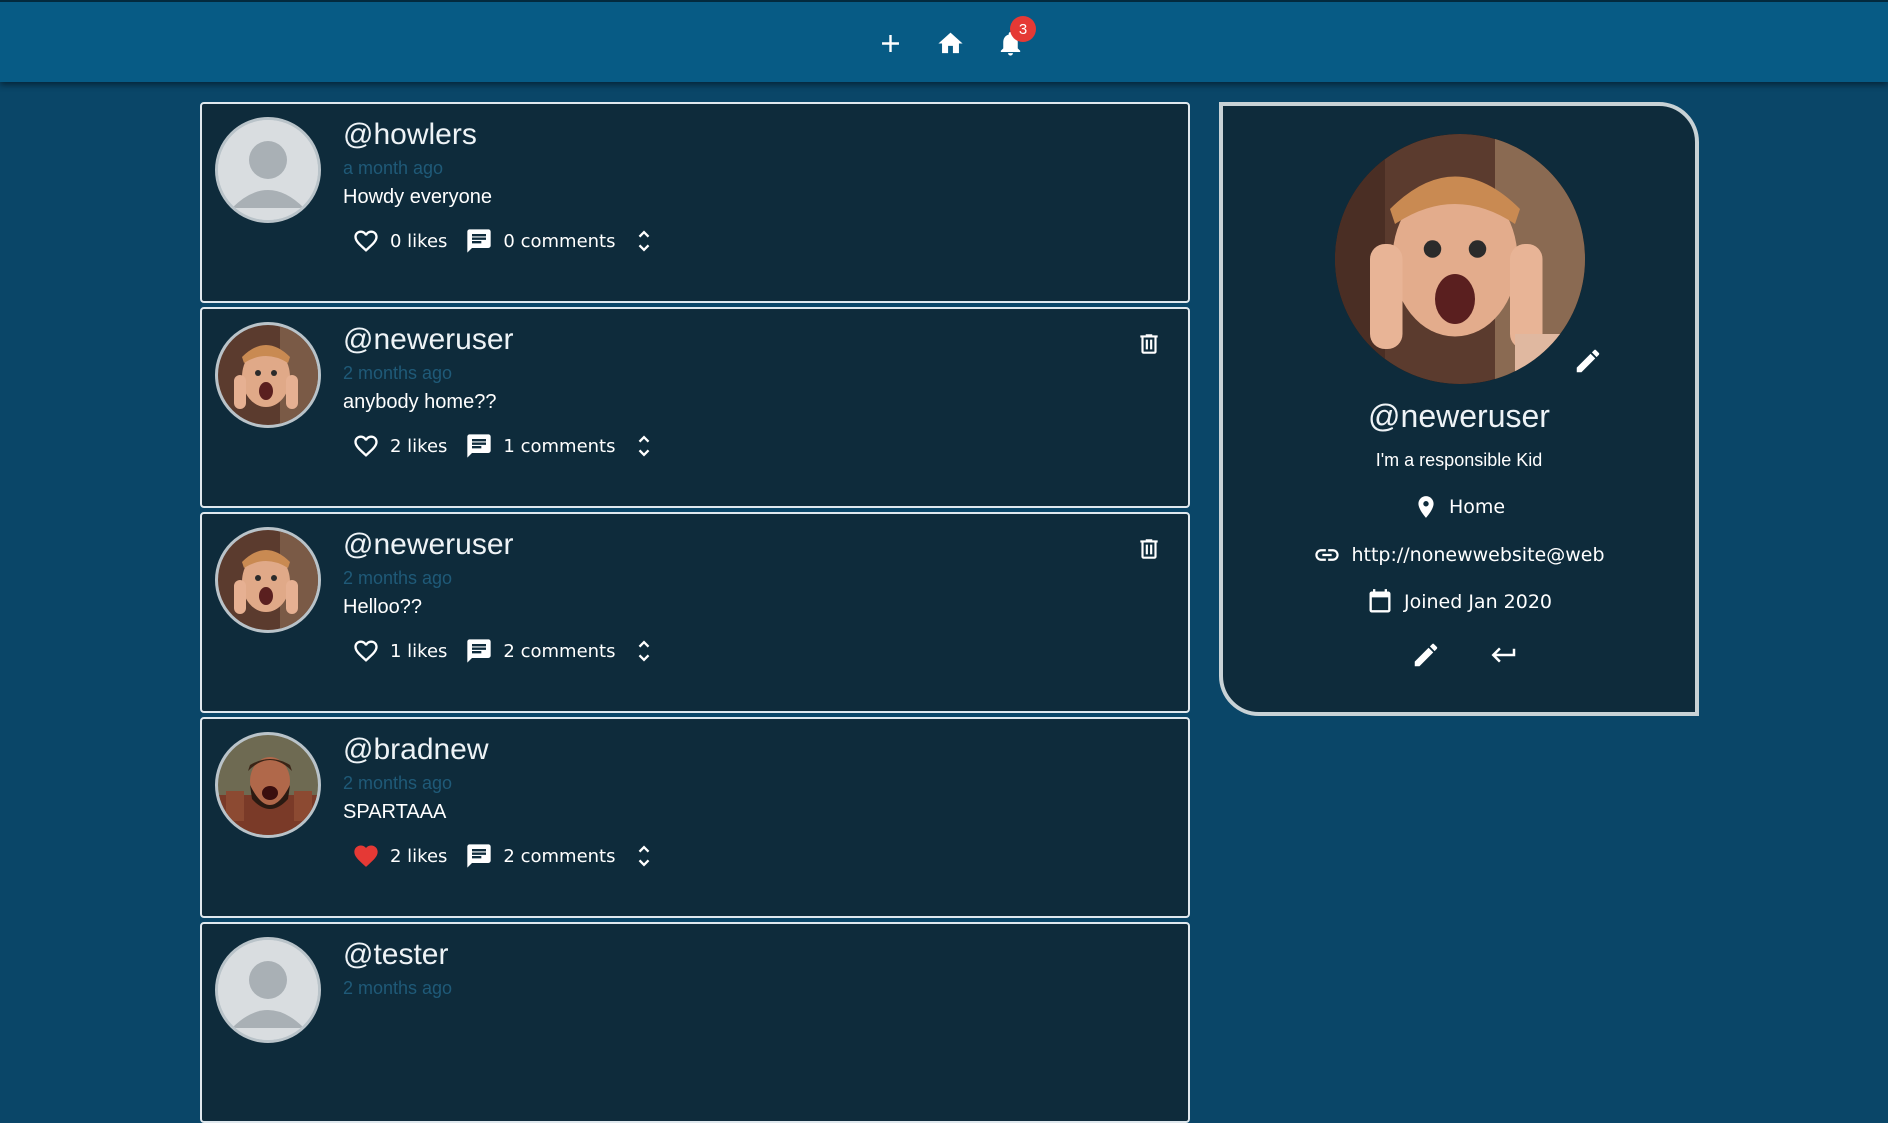 The height and width of the screenshot is (1123, 1888). Describe the element at coordinates (1426, 507) in the screenshot. I see `location-pin-icon` at that location.